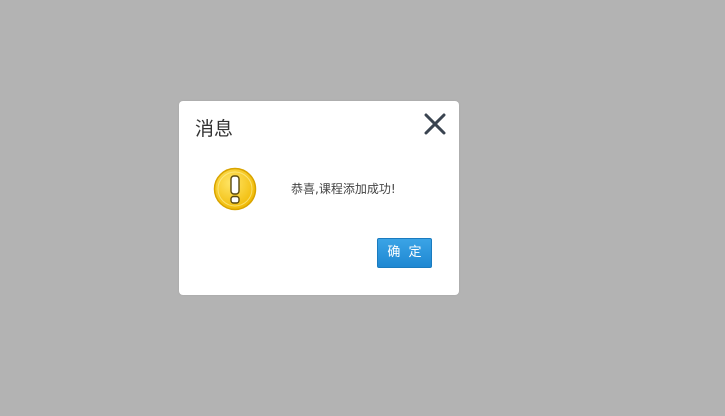 The height and width of the screenshot is (416, 725). I want to click on close-icon, so click(435, 124).